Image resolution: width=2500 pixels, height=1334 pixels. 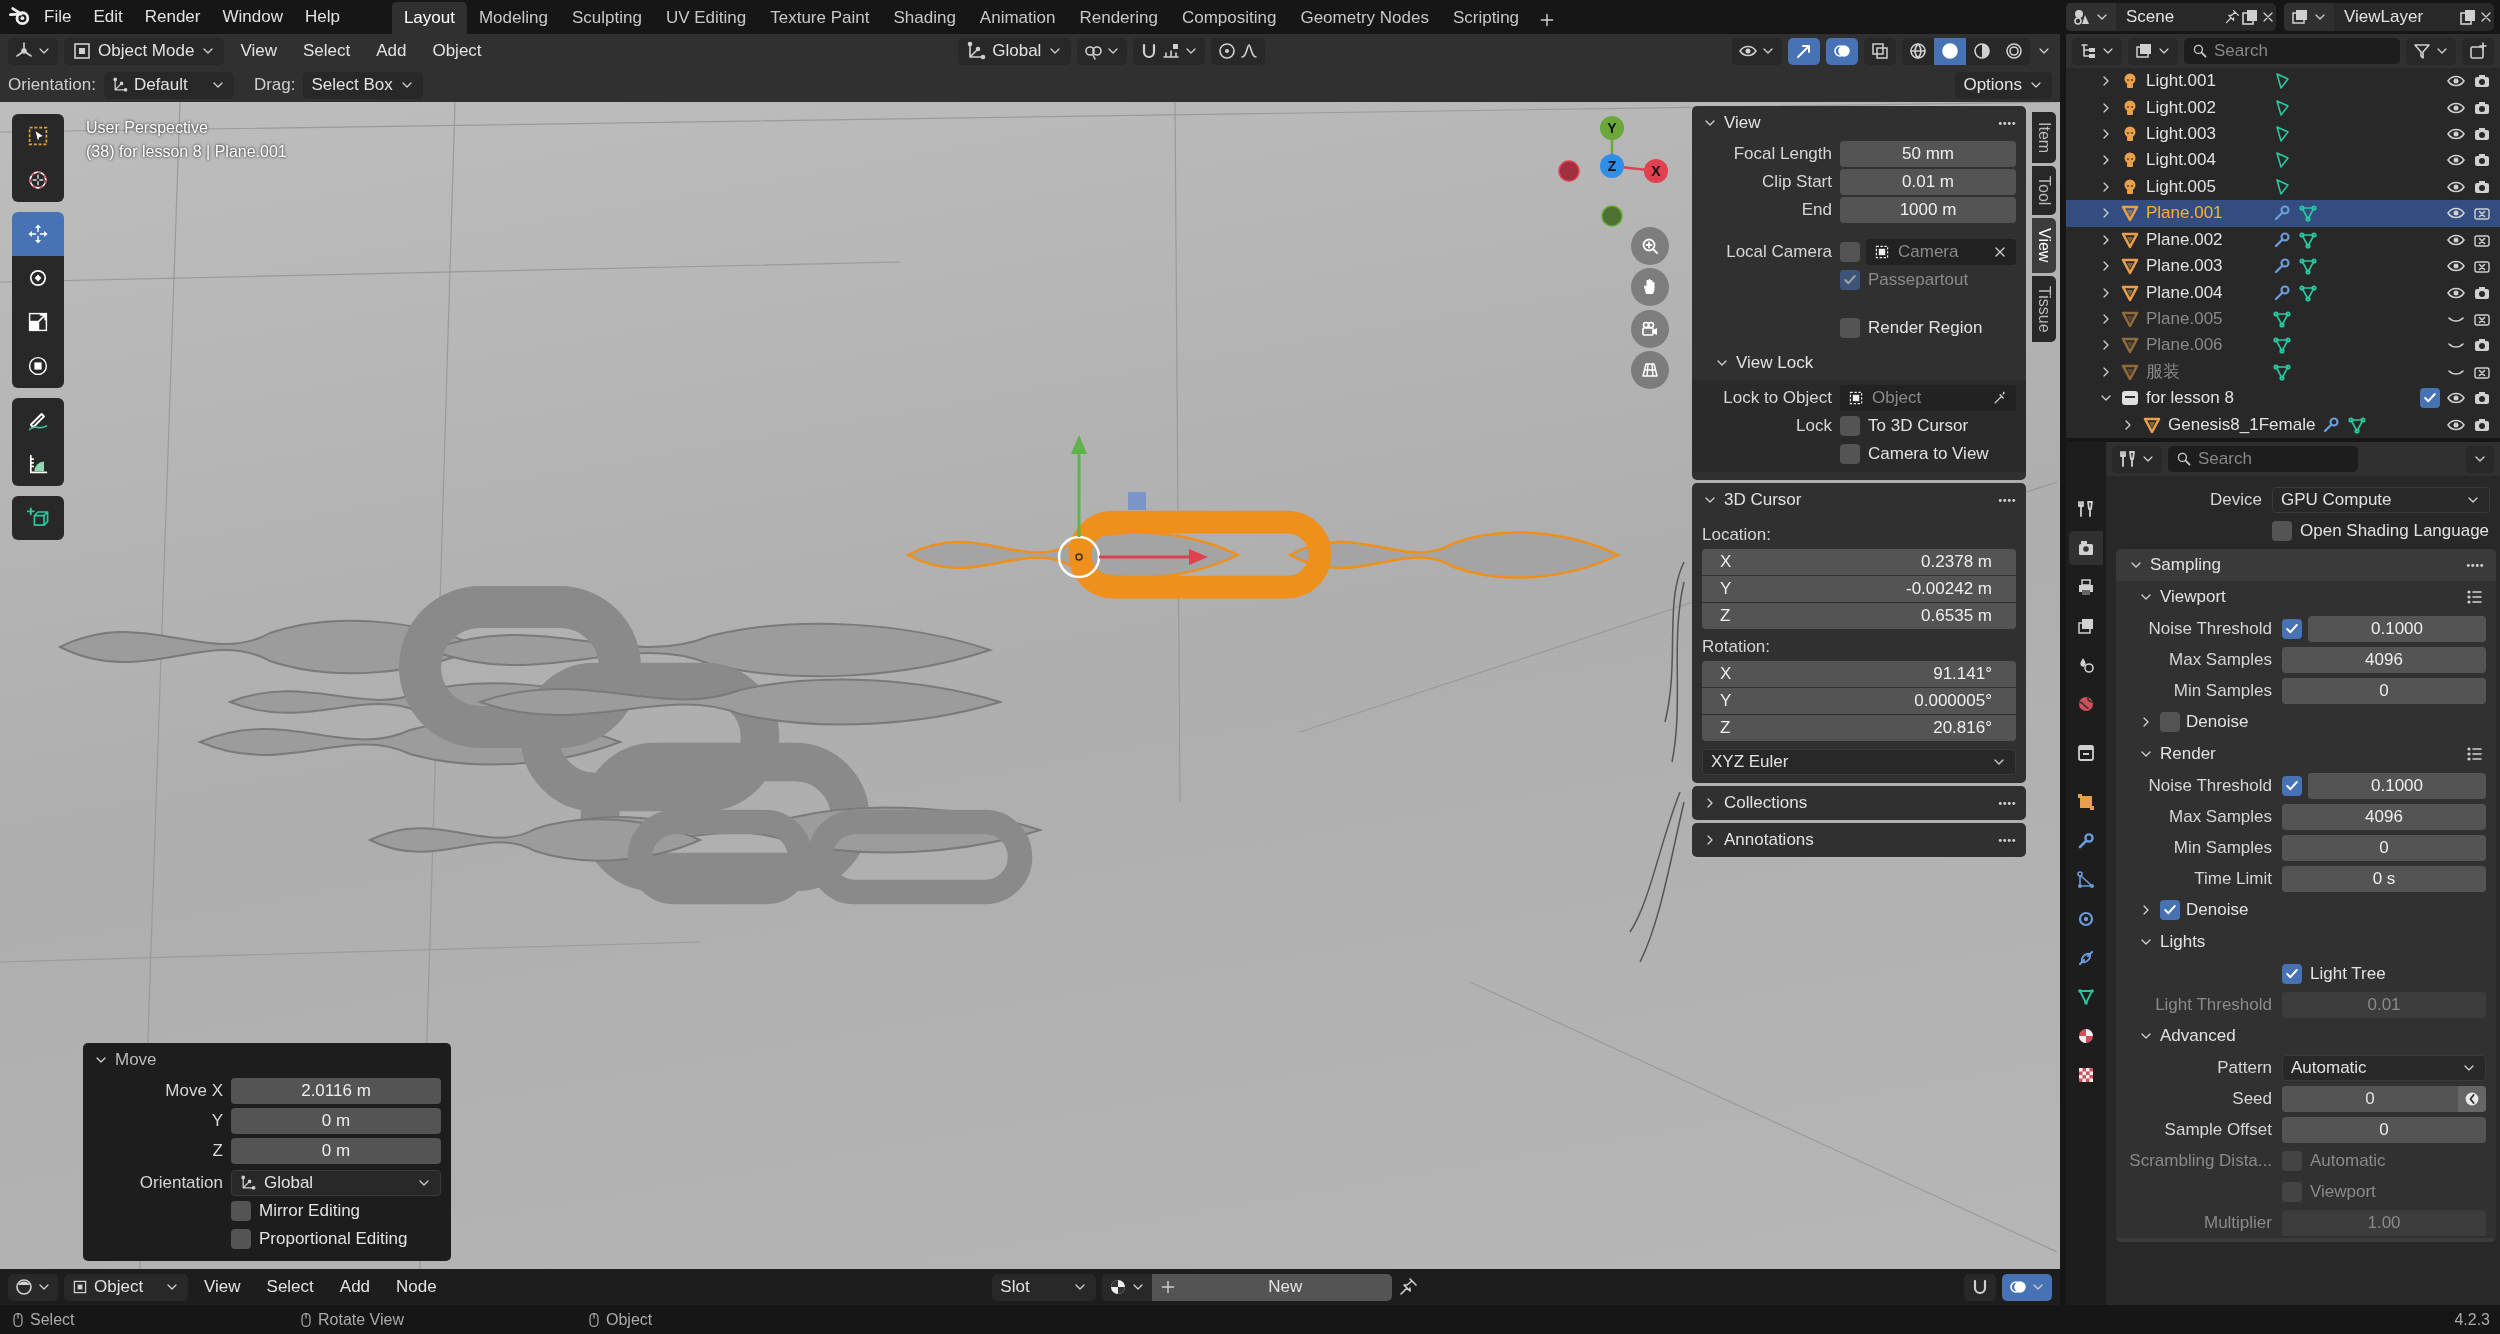 I want to click on subpanel-header: Advanced, so click(x=2306, y=1036).